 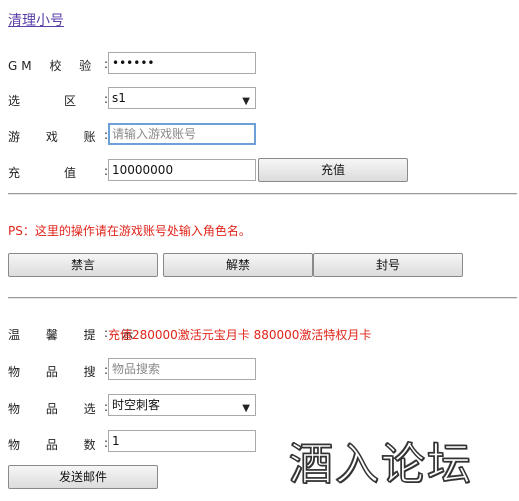 What do you see at coordinates (182, 63) in the screenshot?
I see `gm-code-input: ••••••` at bounding box center [182, 63].